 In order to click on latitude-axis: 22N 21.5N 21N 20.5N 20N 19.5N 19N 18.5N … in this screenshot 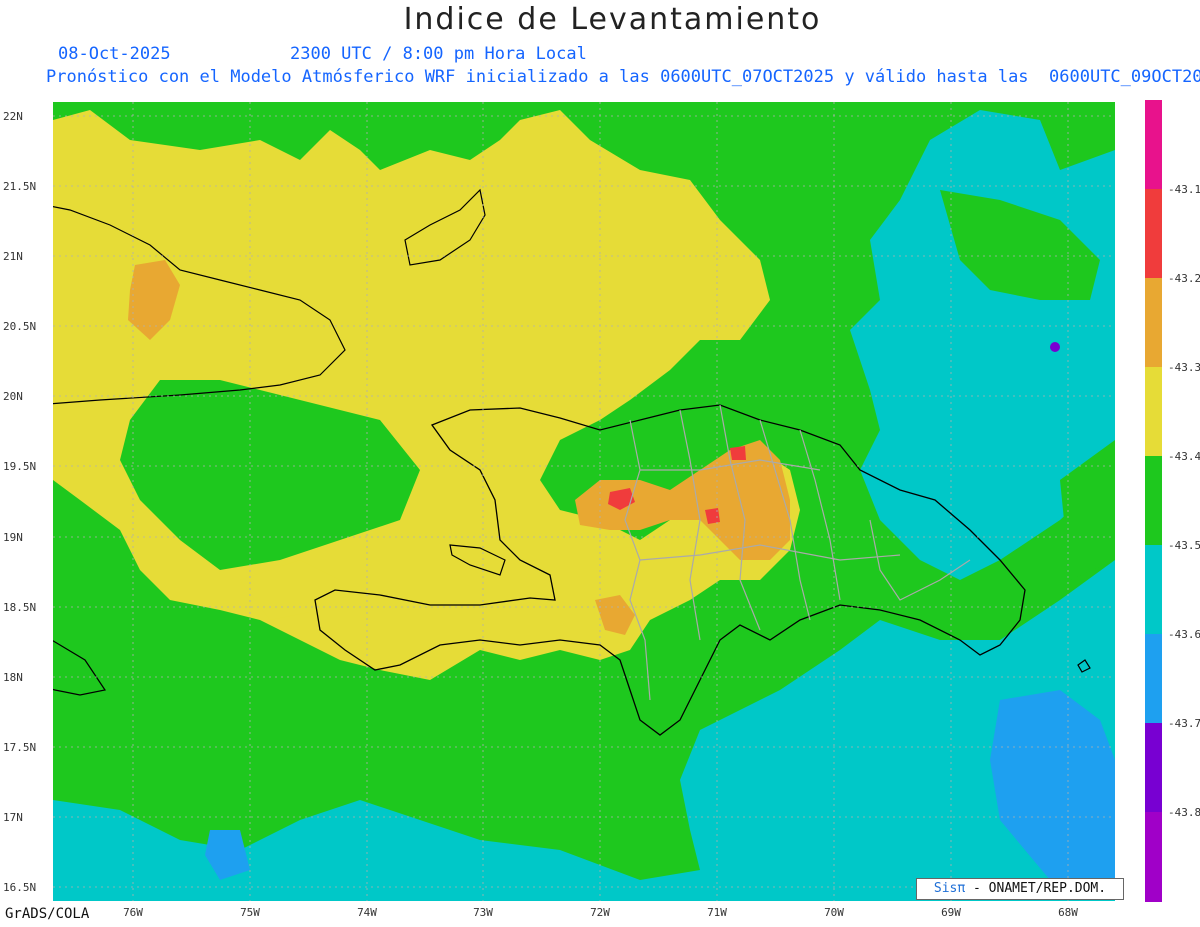, I will do `click(19, 502)`.